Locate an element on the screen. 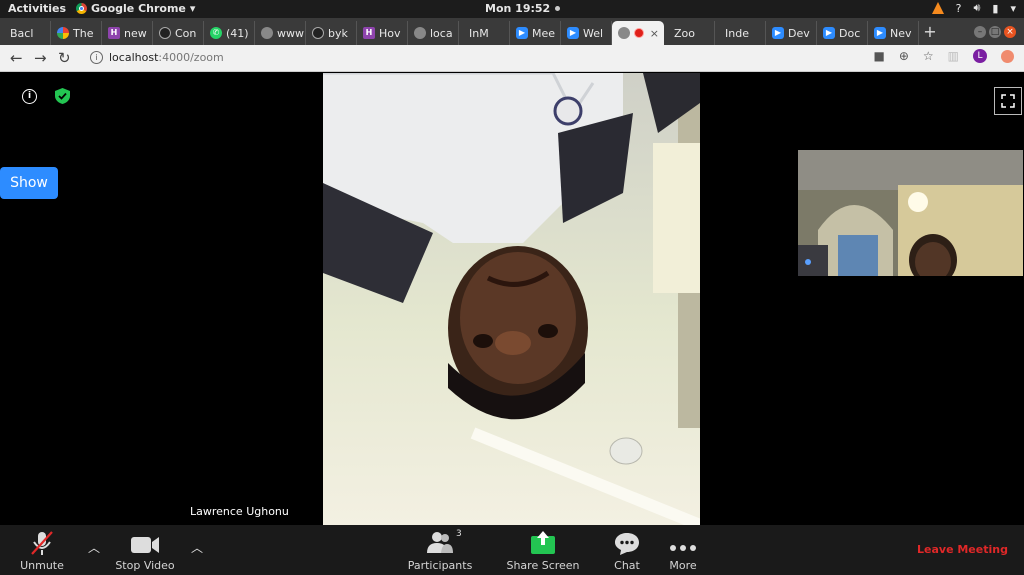 The width and height of the screenshot is (1024, 575). google-icon is located at coordinates (63, 33).